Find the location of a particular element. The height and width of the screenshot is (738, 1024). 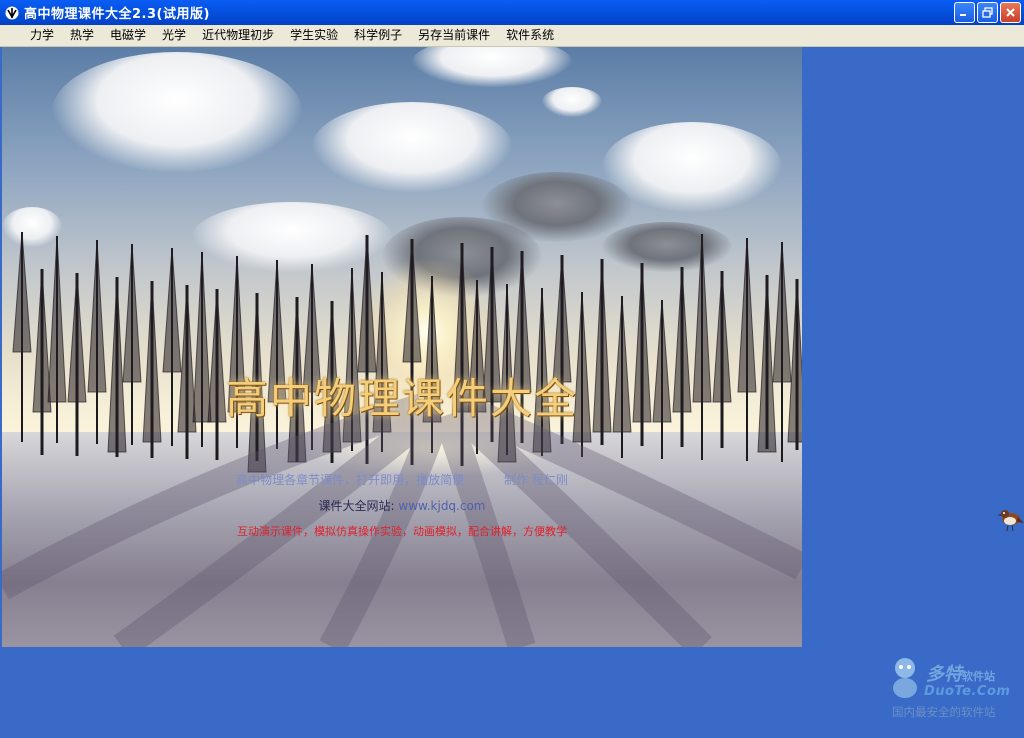

maximize-icon is located at coordinates (987, 12).